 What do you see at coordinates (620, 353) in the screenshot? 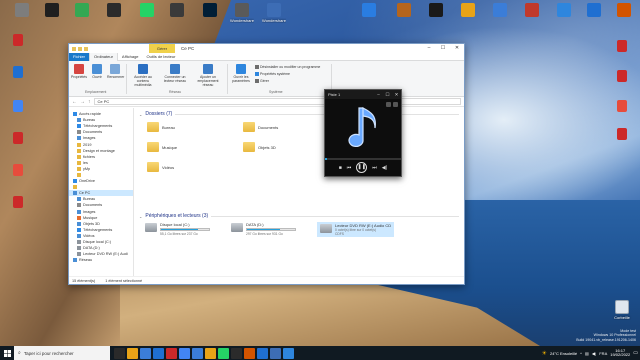
I see `clock: 16:17 19/02/2022` at bounding box center [620, 353].